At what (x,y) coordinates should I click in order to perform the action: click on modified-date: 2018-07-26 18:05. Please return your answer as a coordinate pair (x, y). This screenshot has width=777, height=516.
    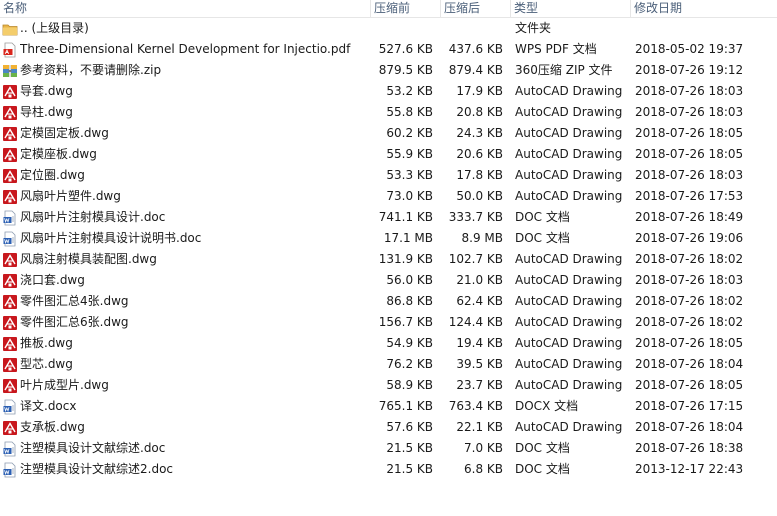
    Looking at the image, I should click on (689, 154).